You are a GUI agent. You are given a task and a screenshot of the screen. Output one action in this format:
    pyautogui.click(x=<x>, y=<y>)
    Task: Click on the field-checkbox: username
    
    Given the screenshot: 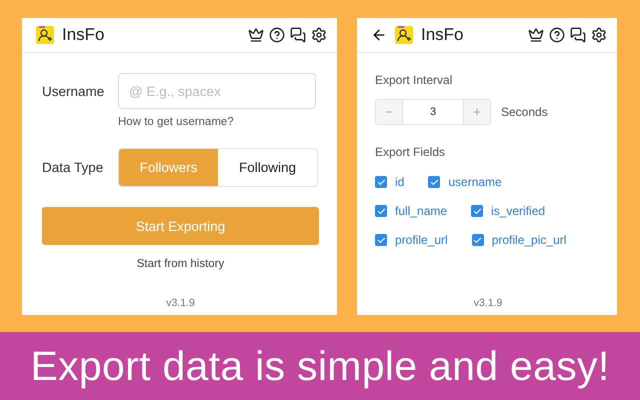 What is the action you would take?
    pyautogui.click(x=465, y=182)
    